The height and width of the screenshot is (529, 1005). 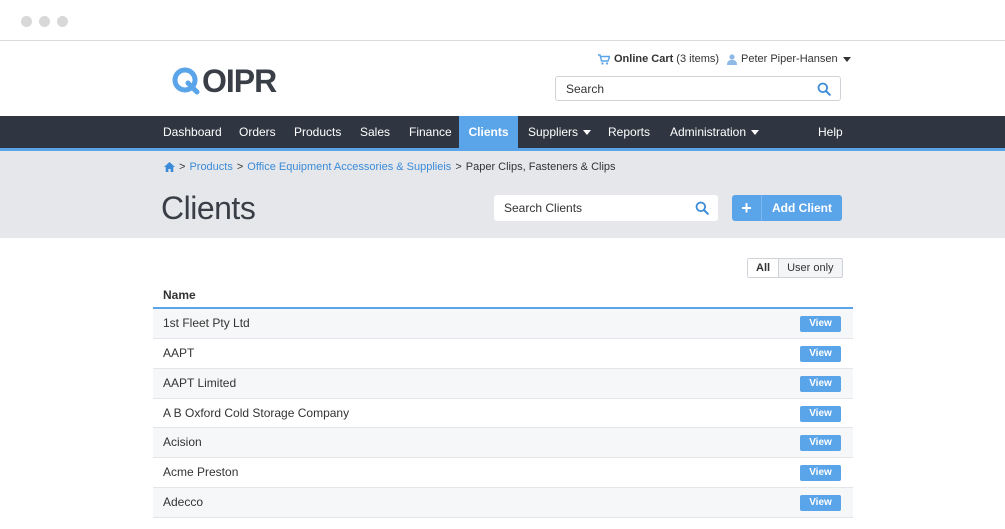 I want to click on nav-label: Orders, so click(x=257, y=132).